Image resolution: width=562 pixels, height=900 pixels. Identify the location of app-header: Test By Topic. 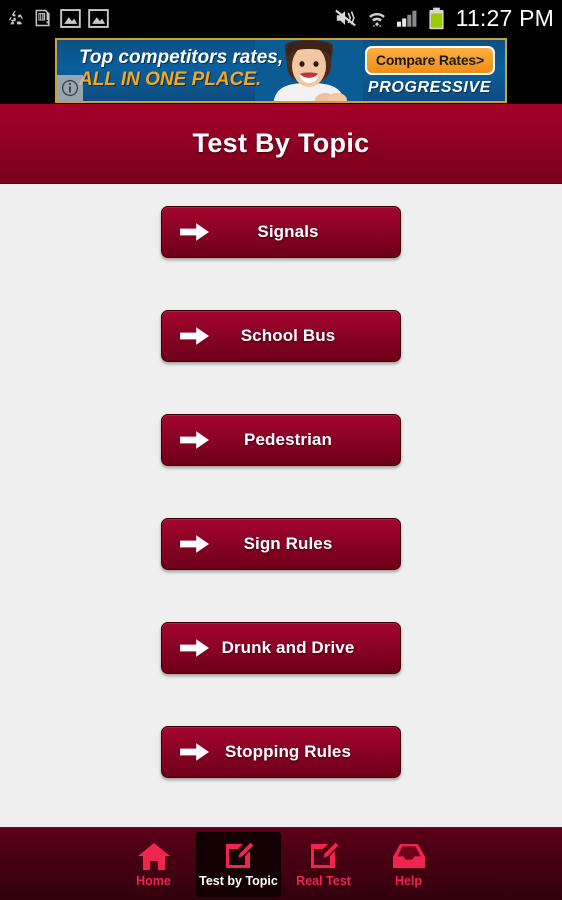
(281, 144).